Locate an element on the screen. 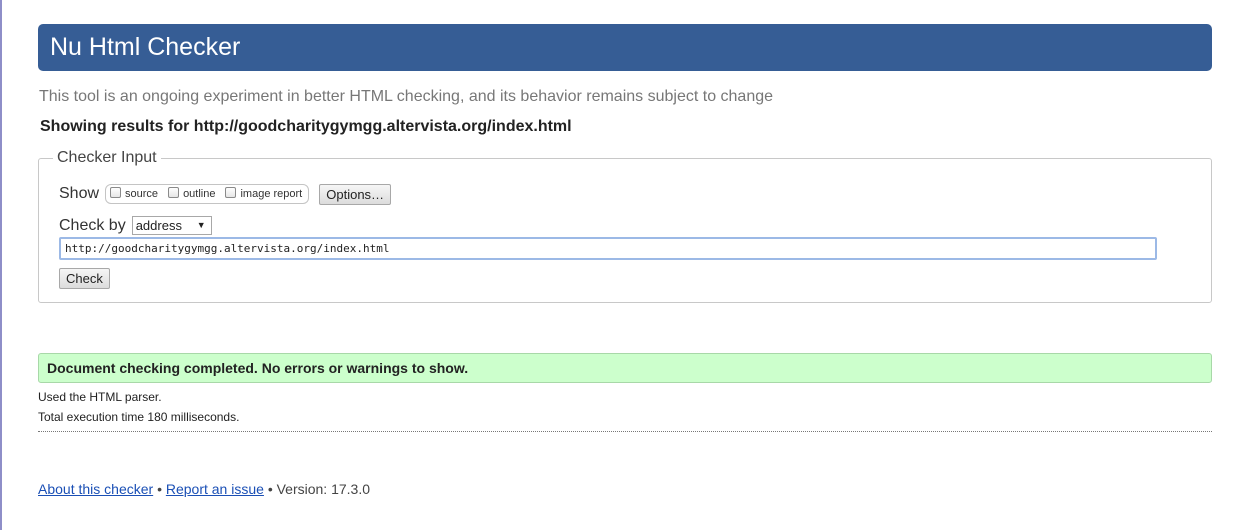 This screenshot has width=1246, height=530. checker-input-legend: Checker Input is located at coordinates (107, 158).